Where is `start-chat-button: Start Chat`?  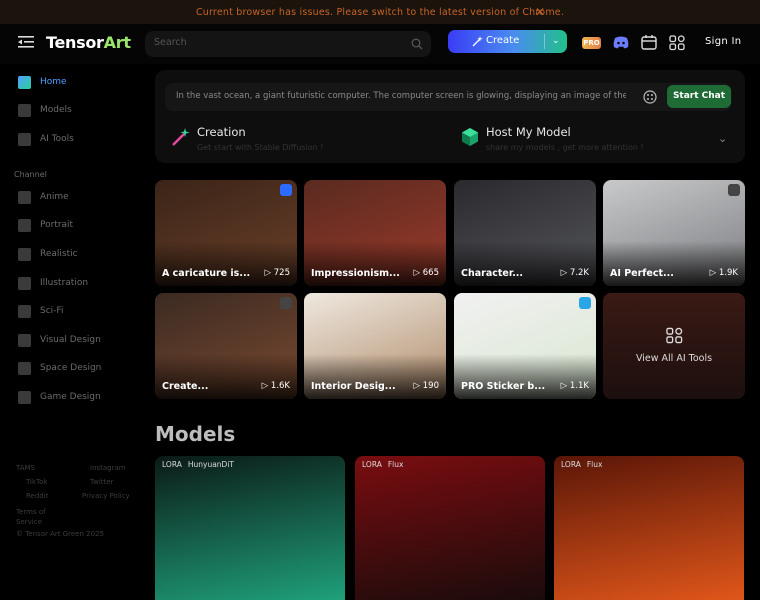 start-chat-button: Start Chat is located at coordinates (699, 96).